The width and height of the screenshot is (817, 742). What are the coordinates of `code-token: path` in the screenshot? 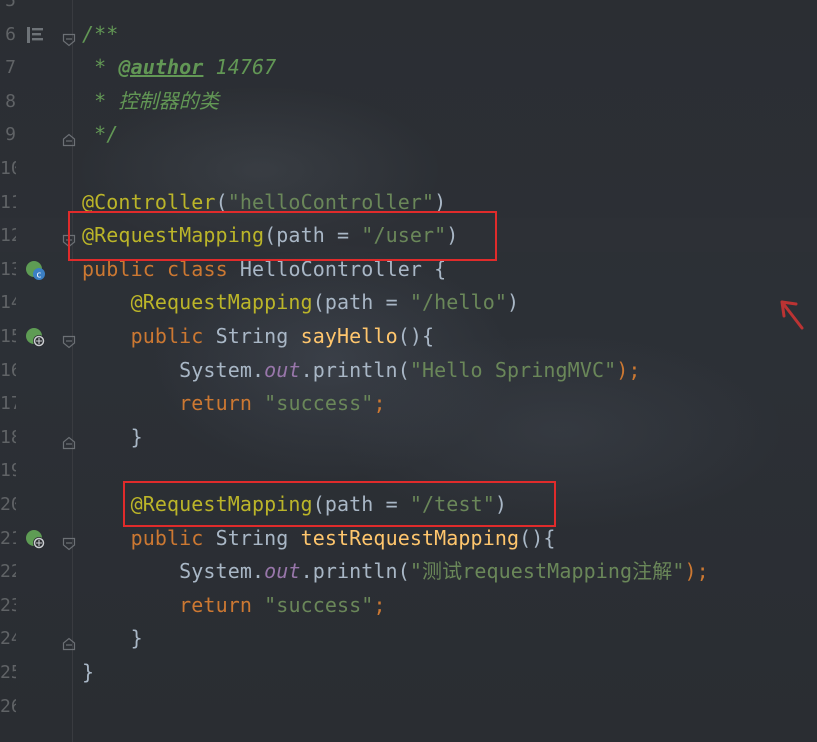 It's located at (349, 302).